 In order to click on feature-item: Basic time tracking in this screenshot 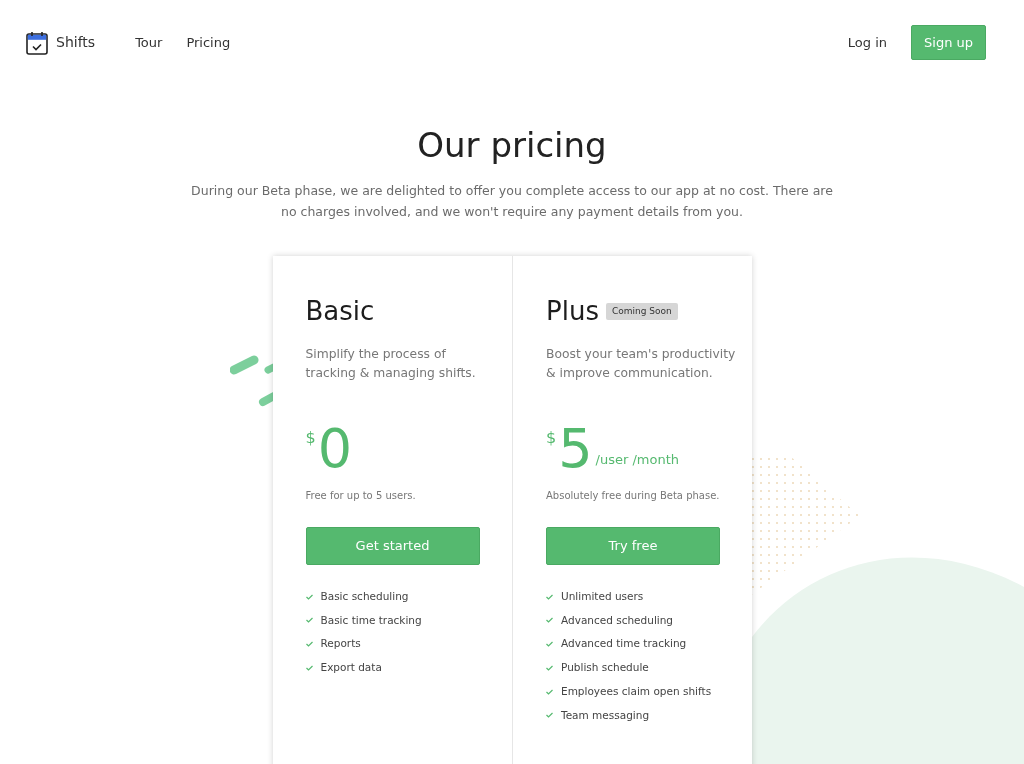, I will do `click(371, 620)`.